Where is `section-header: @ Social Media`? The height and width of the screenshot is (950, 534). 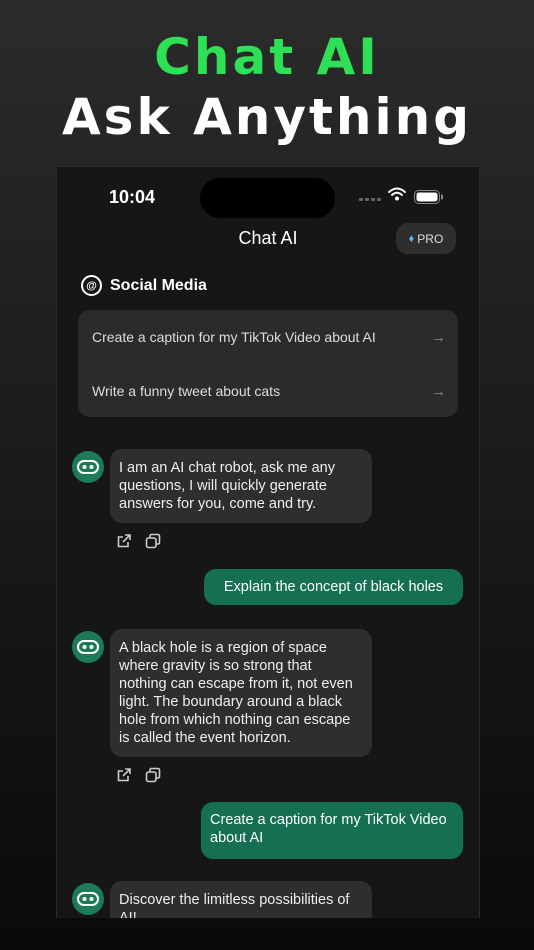 section-header: @ Social Media is located at coordinates (144, 285).